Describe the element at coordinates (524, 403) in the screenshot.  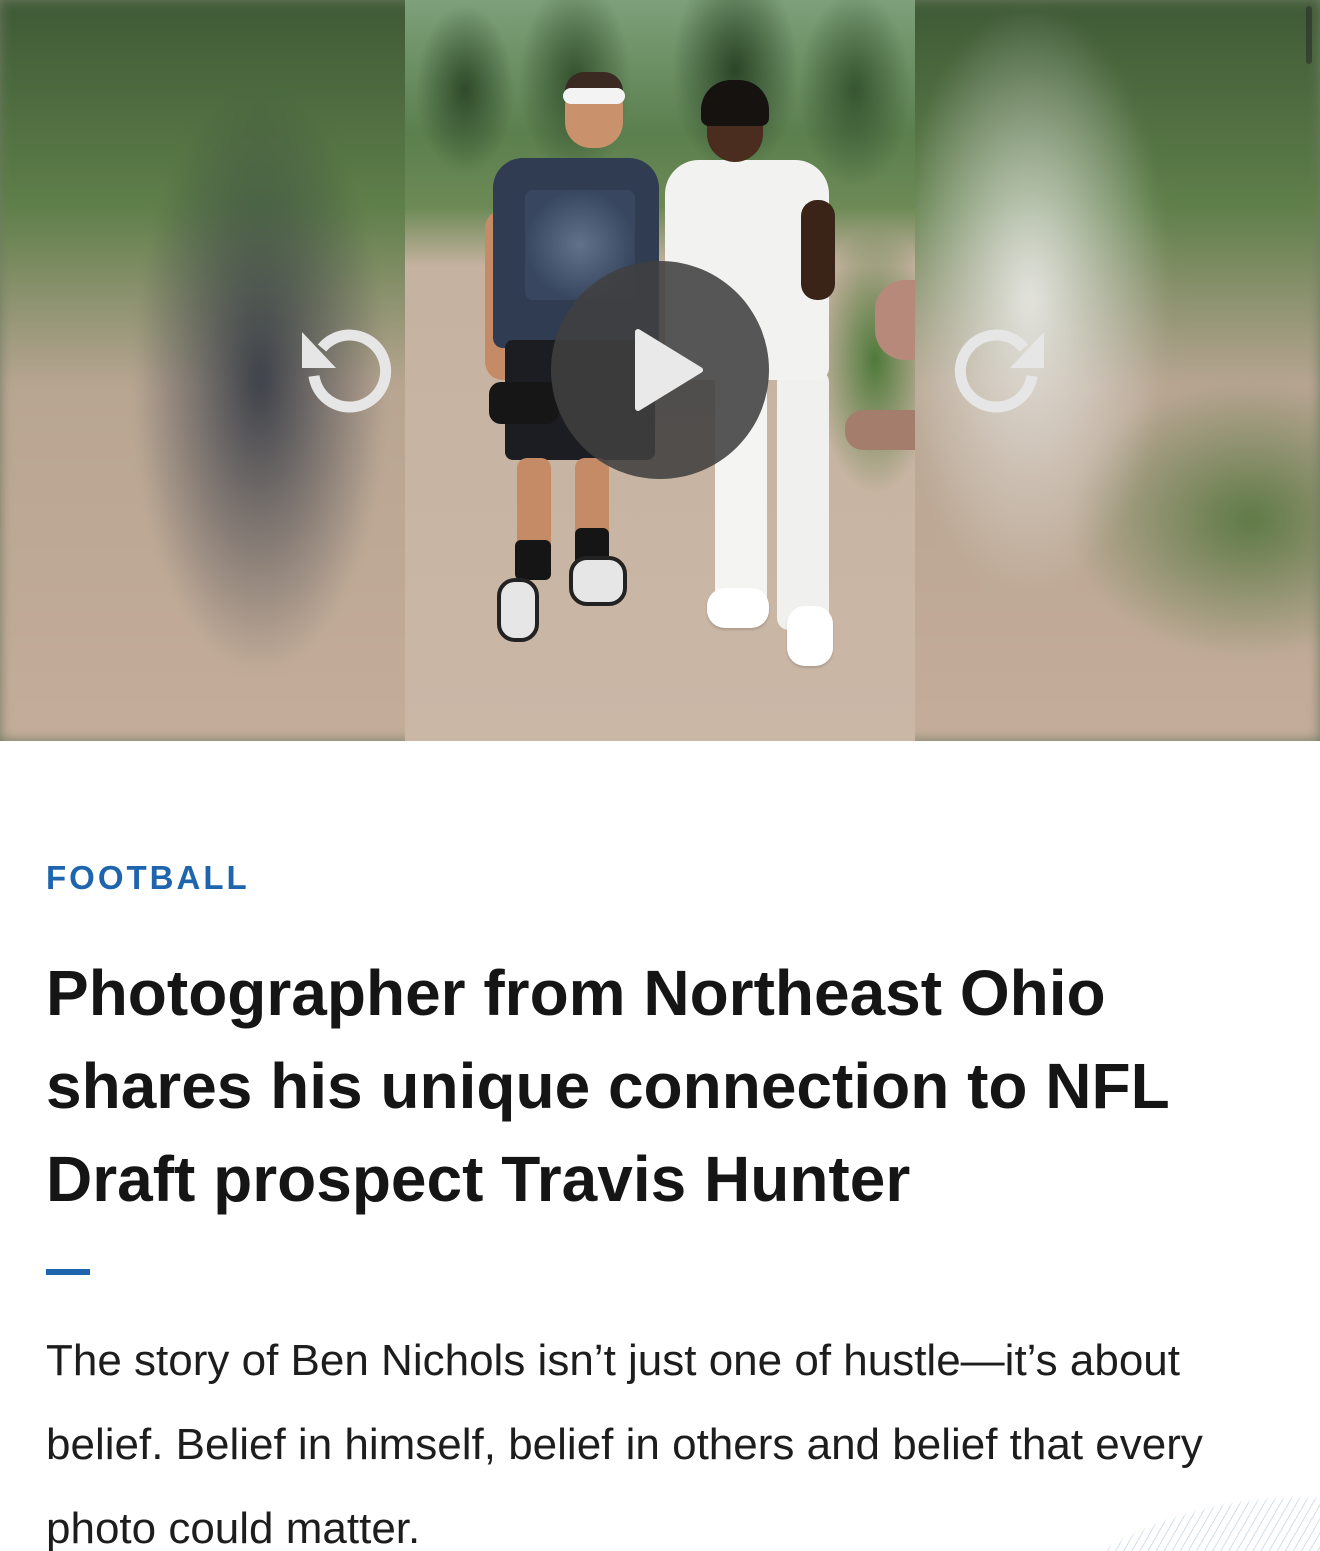
I see `camera` at that location.